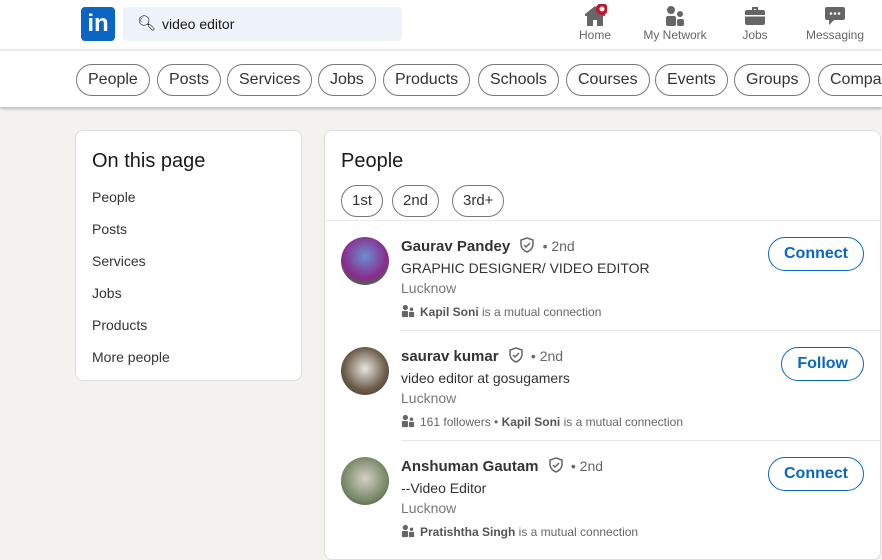  What do you see at coordinates (485, 378) in the screenshot?
I see `headline: video editor at gosugamers` at bounding box center [485, 378].